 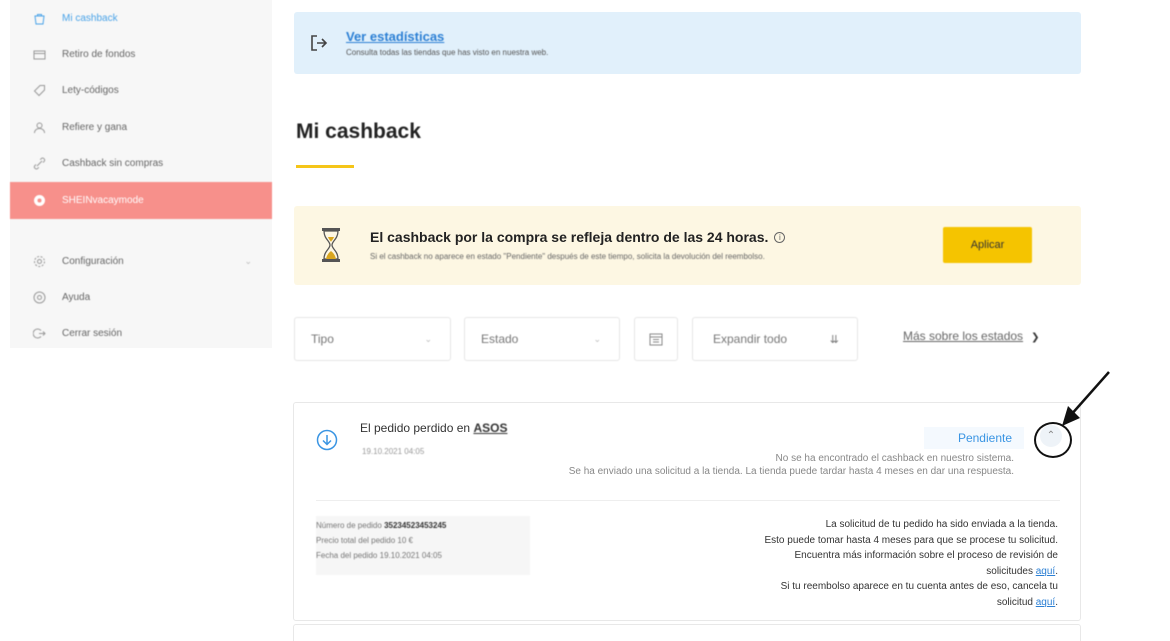 I want to click on divider, so click(x=688, y=500).